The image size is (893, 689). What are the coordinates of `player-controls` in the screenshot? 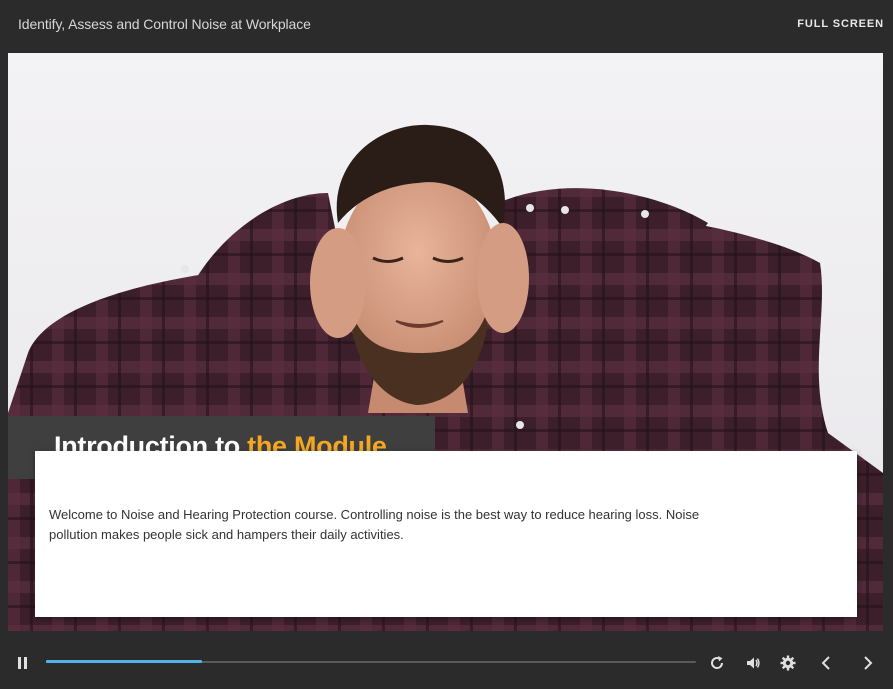 It's located at (446, 660).